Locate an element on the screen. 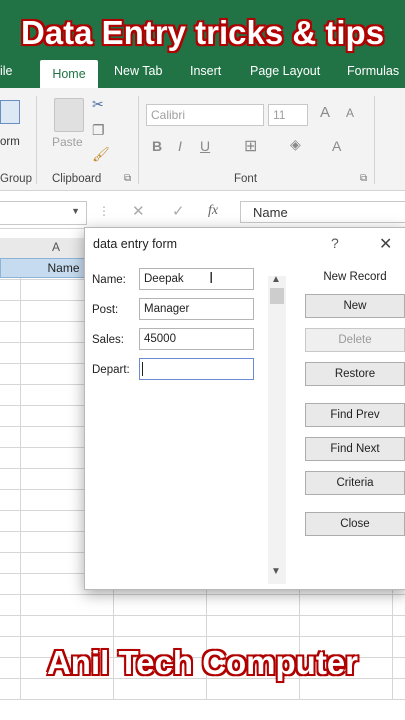 This screenshot has width=405, height=720. menu-insert: Insert is located at coordinates (205, 71).